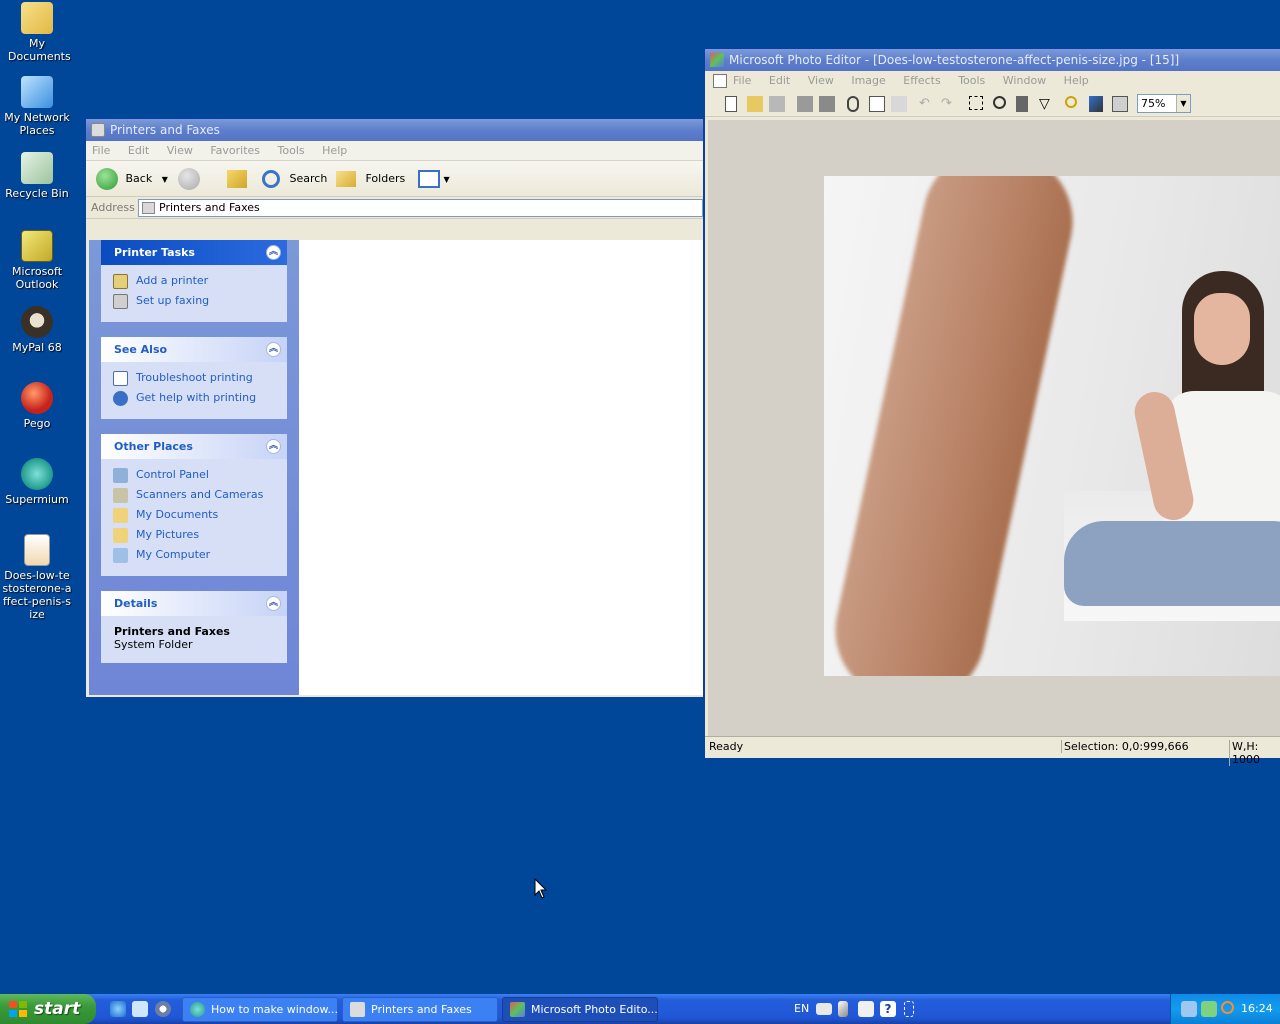  I want to click on resize-icon, so click(1120, 104).